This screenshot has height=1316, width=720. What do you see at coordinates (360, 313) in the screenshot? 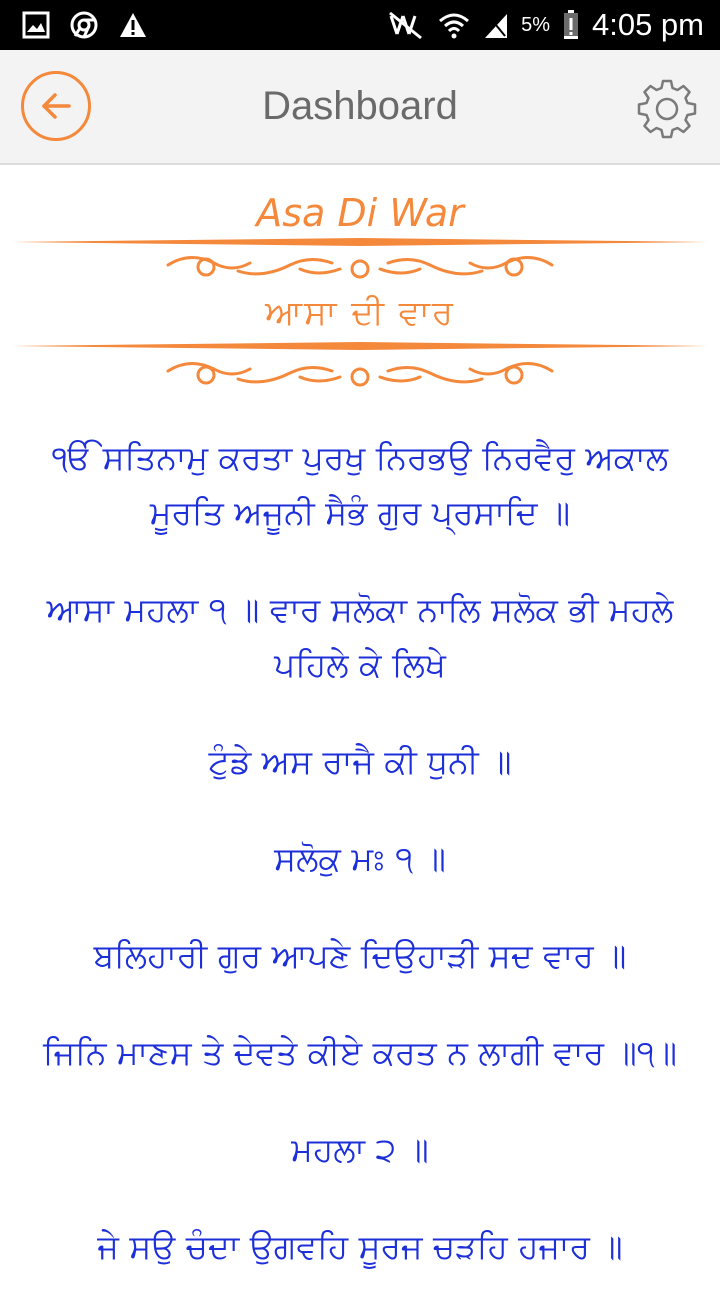
I see `title-punjabi: ਆਸਾ ਦੀ ਵਾਰ` at bounding box center [360, 313].